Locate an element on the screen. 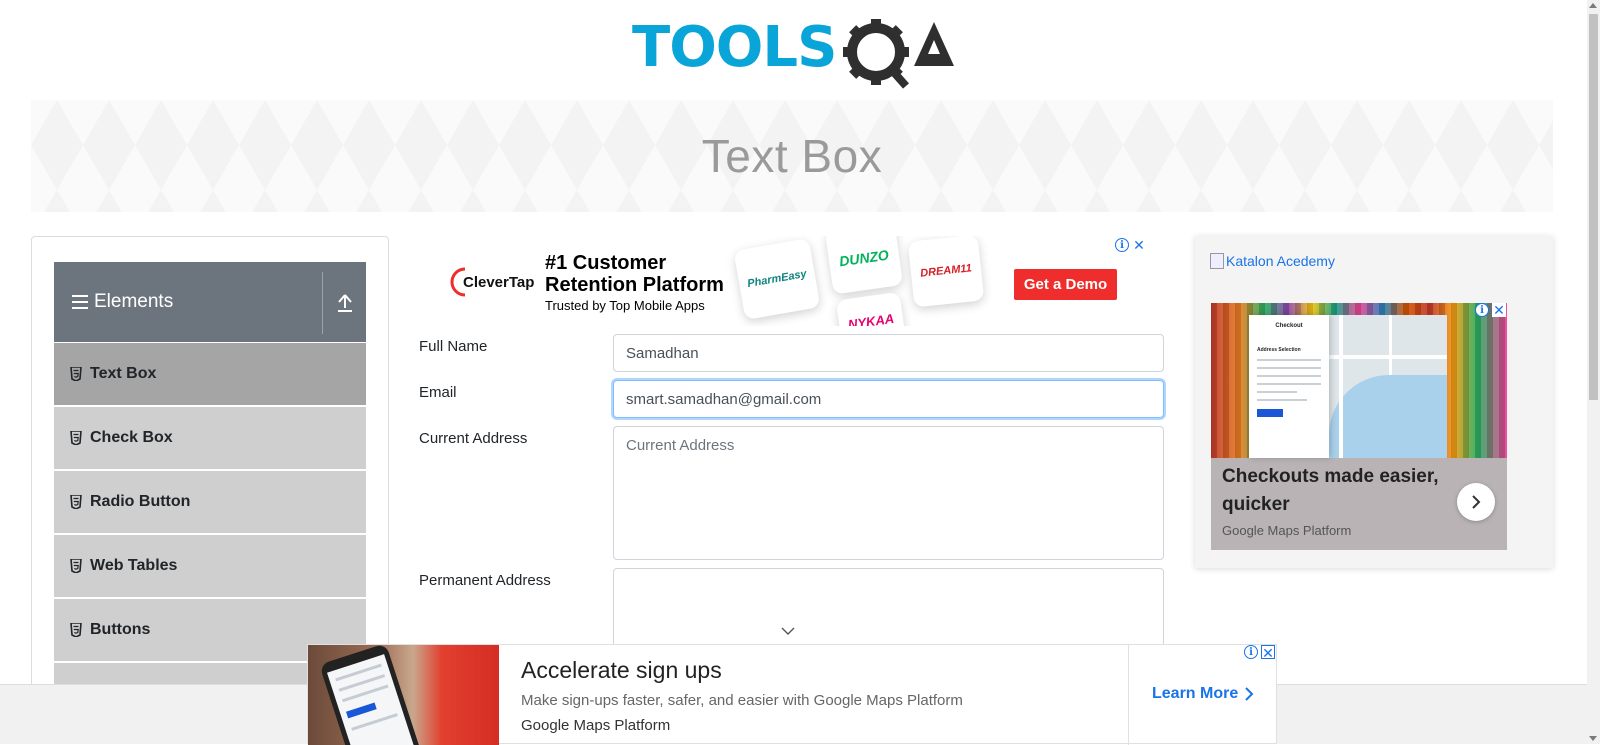 The width and height of the screenshot is (1600, 745). katalon-broken-image: Katalon Acedemy is located at coordinates (1272, 261).